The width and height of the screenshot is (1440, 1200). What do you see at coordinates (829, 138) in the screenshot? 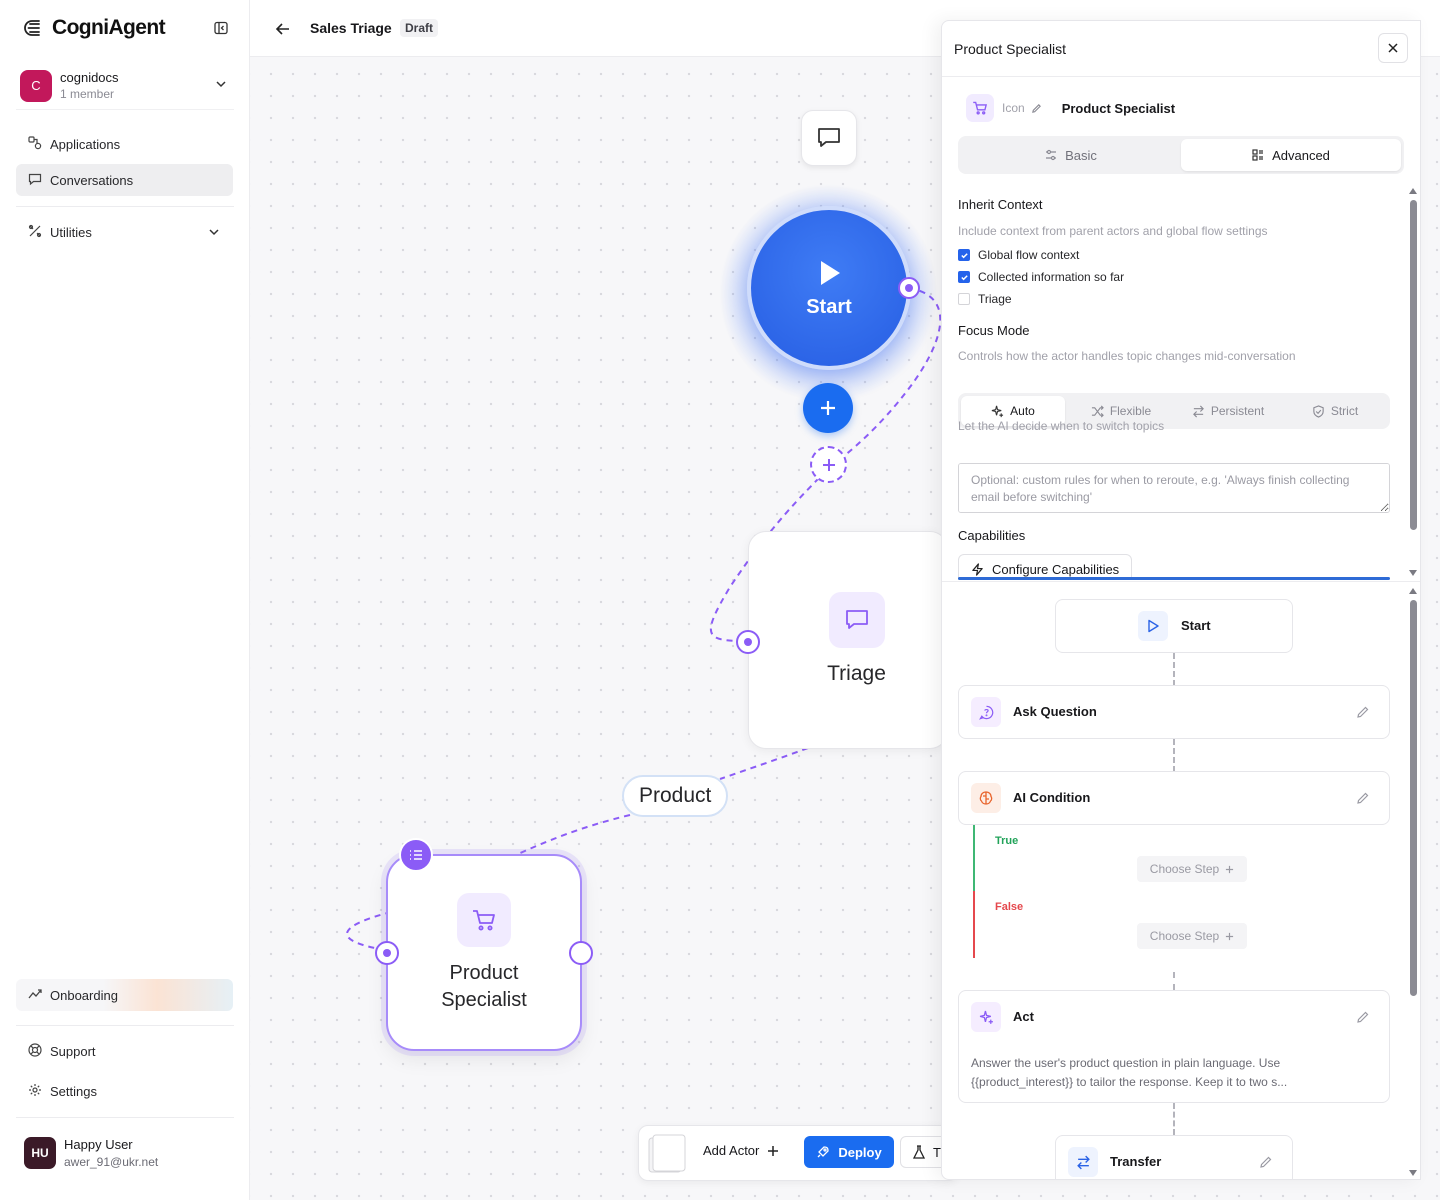
I see `chat-node` at bounding box center [829, 138].